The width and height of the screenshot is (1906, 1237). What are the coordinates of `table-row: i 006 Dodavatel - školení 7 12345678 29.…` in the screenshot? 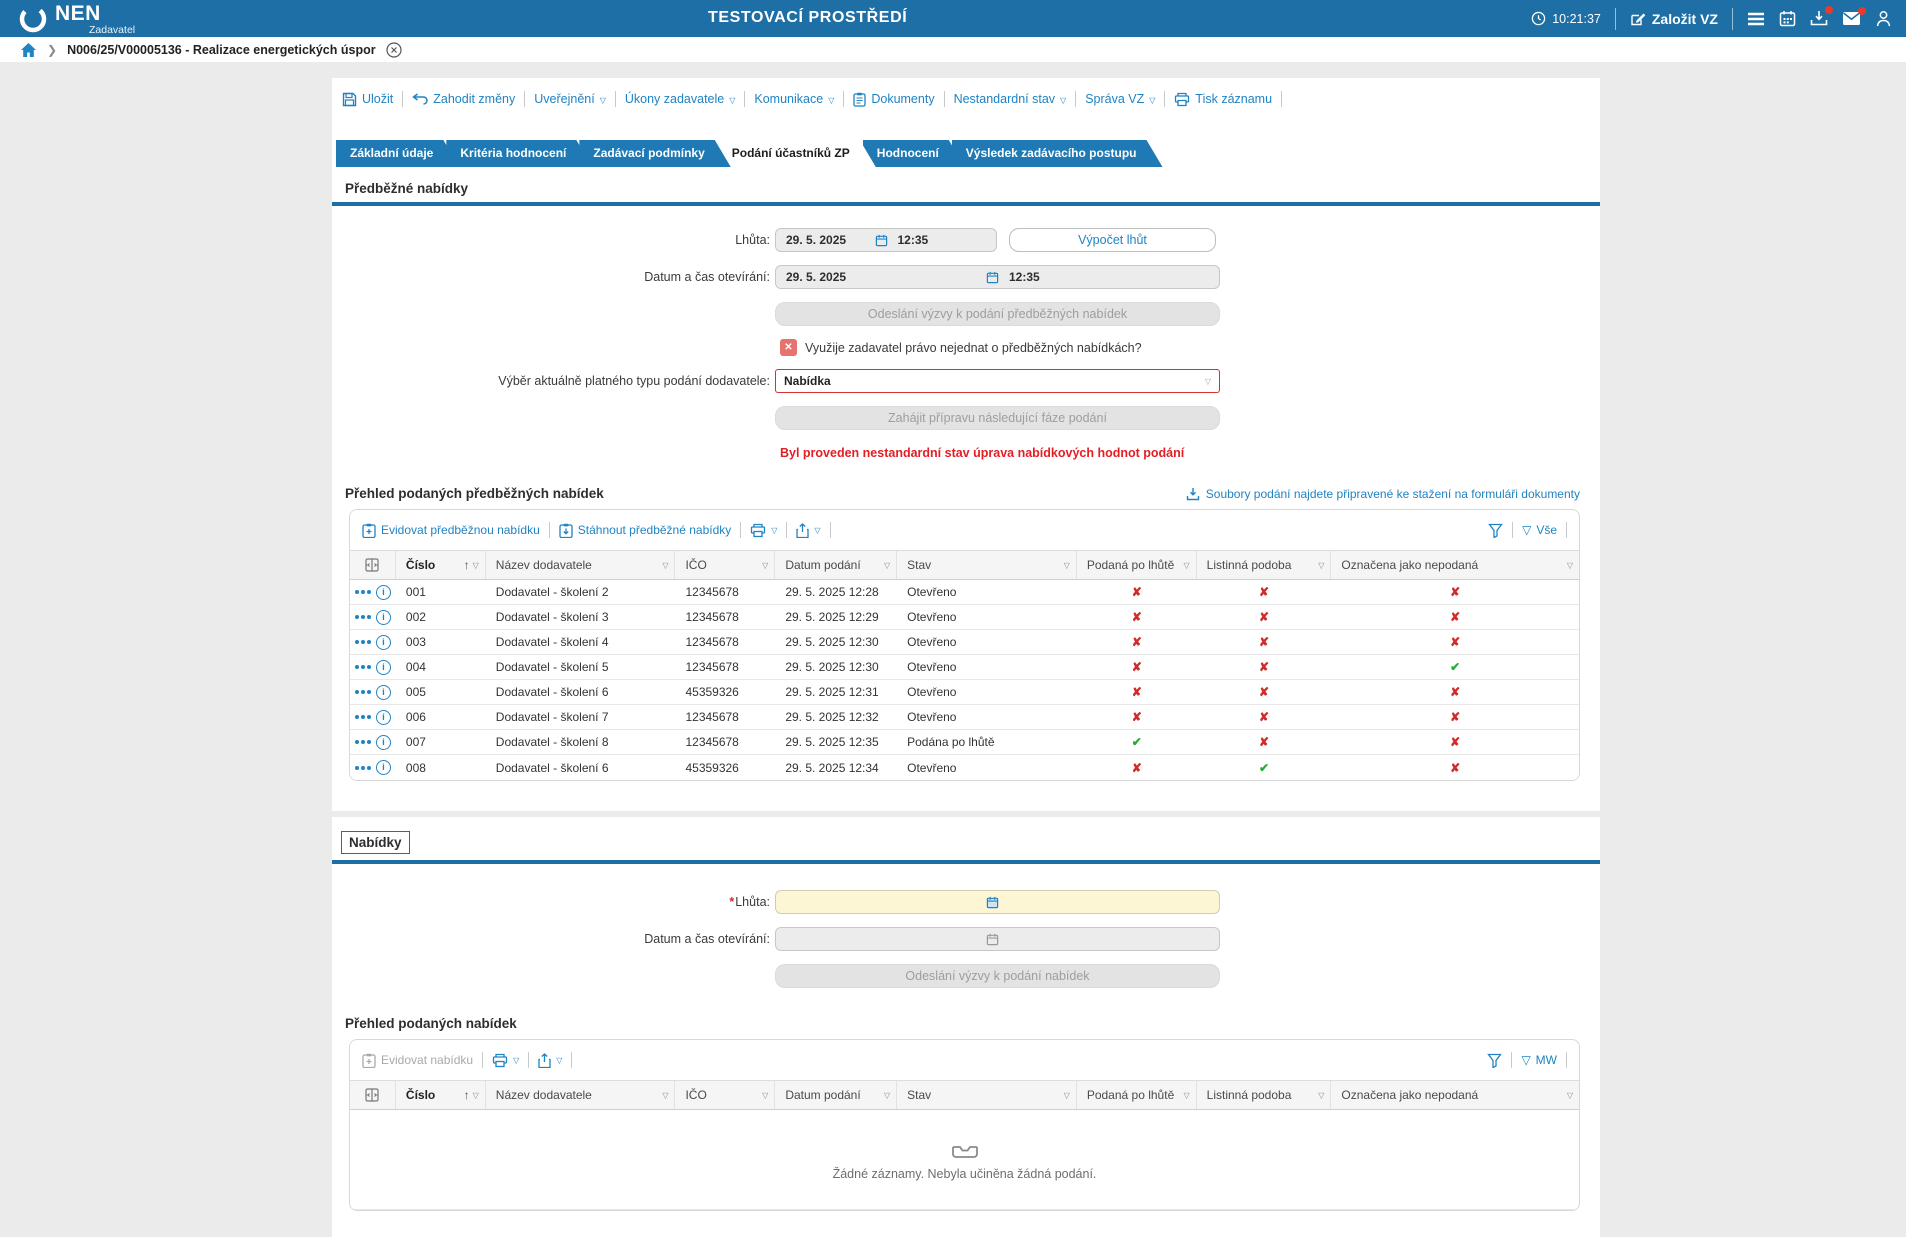 It's located at (964, 717).